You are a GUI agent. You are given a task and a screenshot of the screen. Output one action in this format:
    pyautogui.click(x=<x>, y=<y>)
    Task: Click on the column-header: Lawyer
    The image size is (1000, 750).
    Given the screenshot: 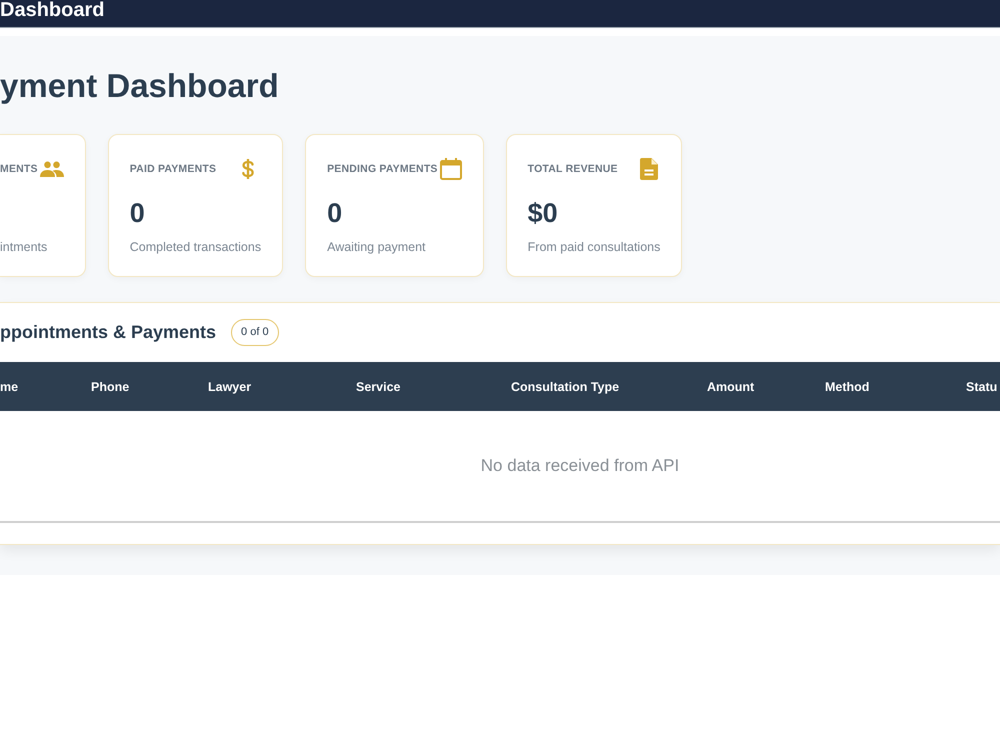 What is the action you would take?
    pyautogui.click(x=230, y=387)
    